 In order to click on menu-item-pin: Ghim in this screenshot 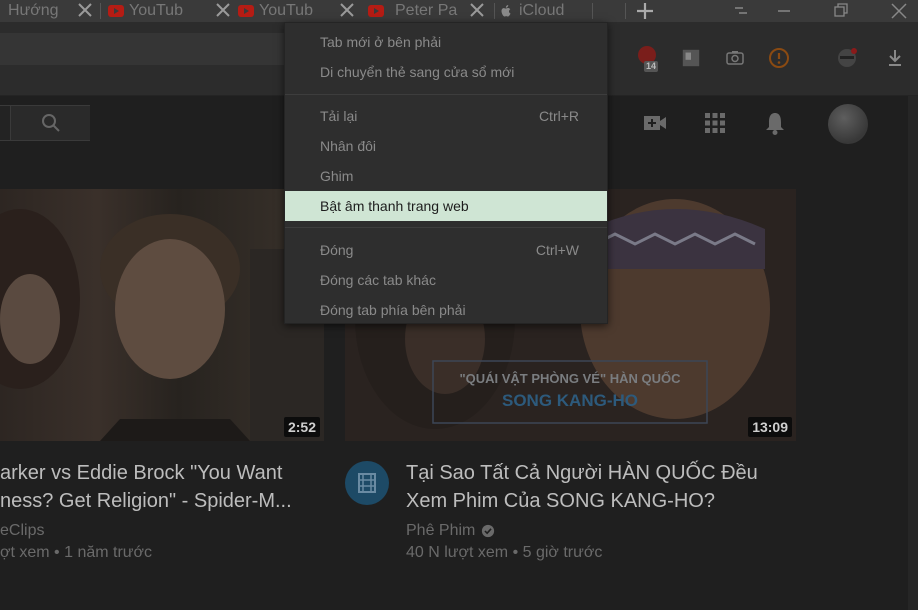, I will do `click(446, 176)`.